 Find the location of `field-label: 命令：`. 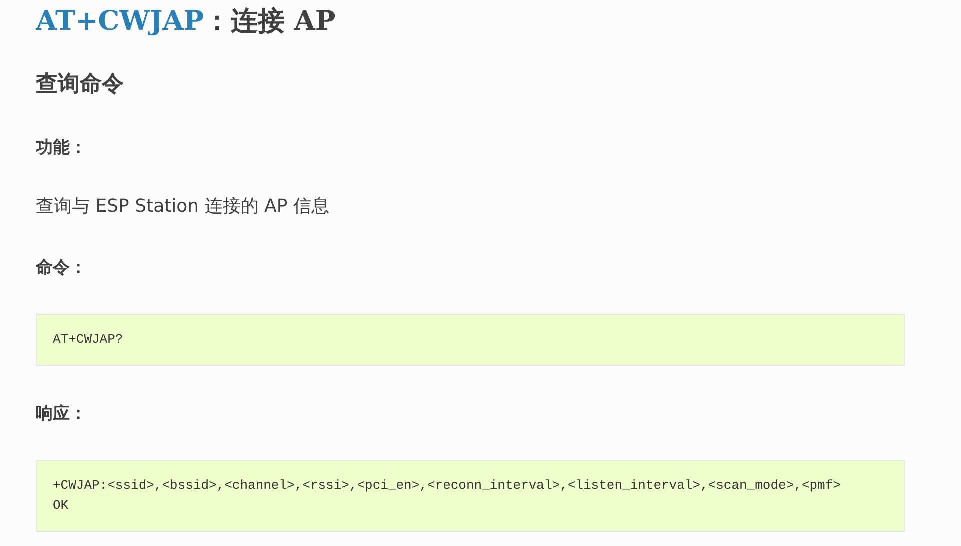

field-label: 命令： is located at coordinates (61, 268).